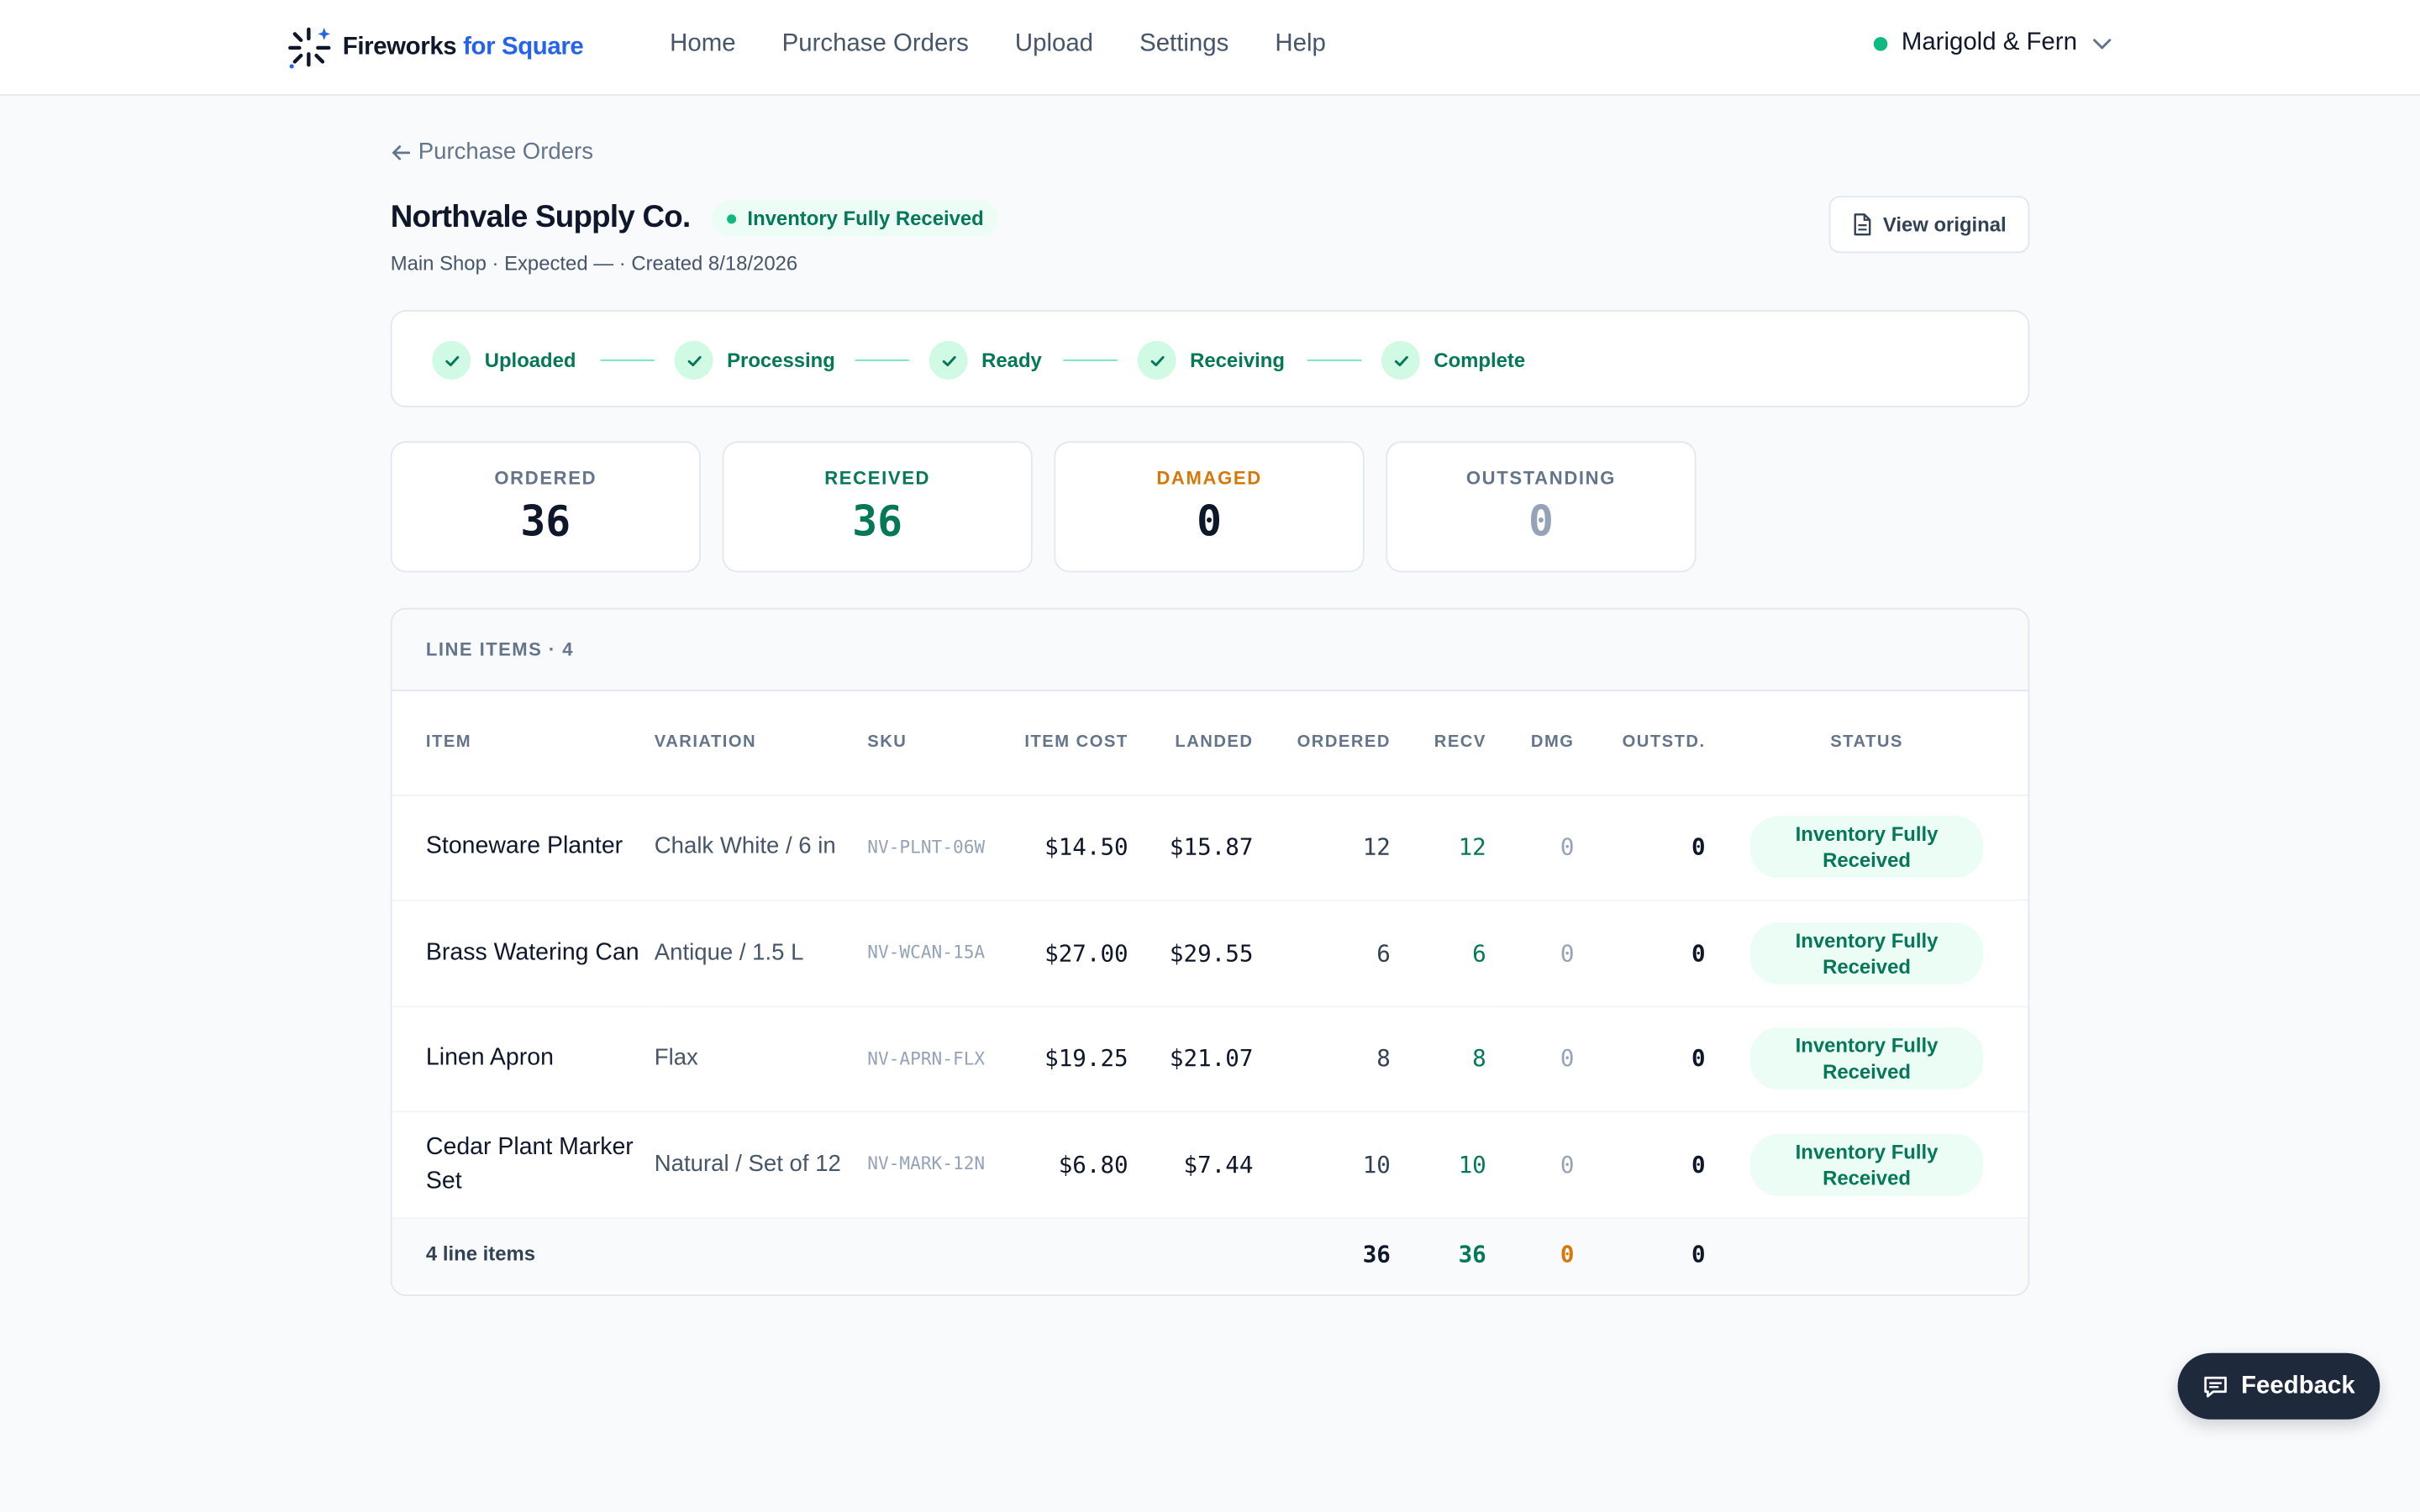 The image size is (2420, 1512). Describe the element at coordinates (703, 45) in the screenshot. I see `nav-home: Home` at that location.